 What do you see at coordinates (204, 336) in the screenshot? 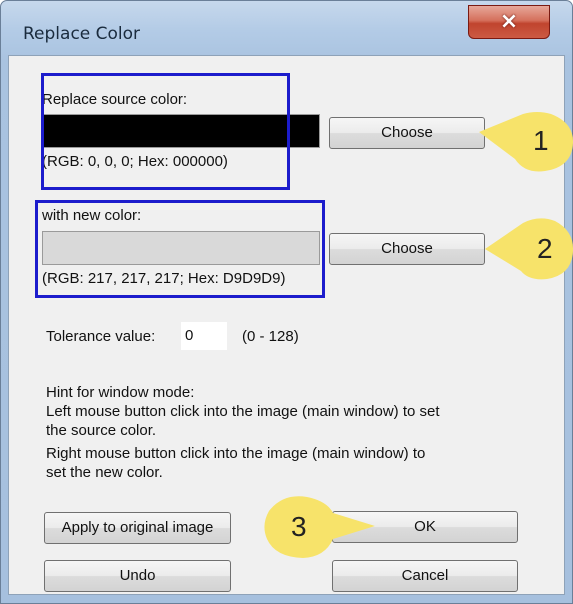
I see `tolerance-input: 0` at bounding box center [204, 336].